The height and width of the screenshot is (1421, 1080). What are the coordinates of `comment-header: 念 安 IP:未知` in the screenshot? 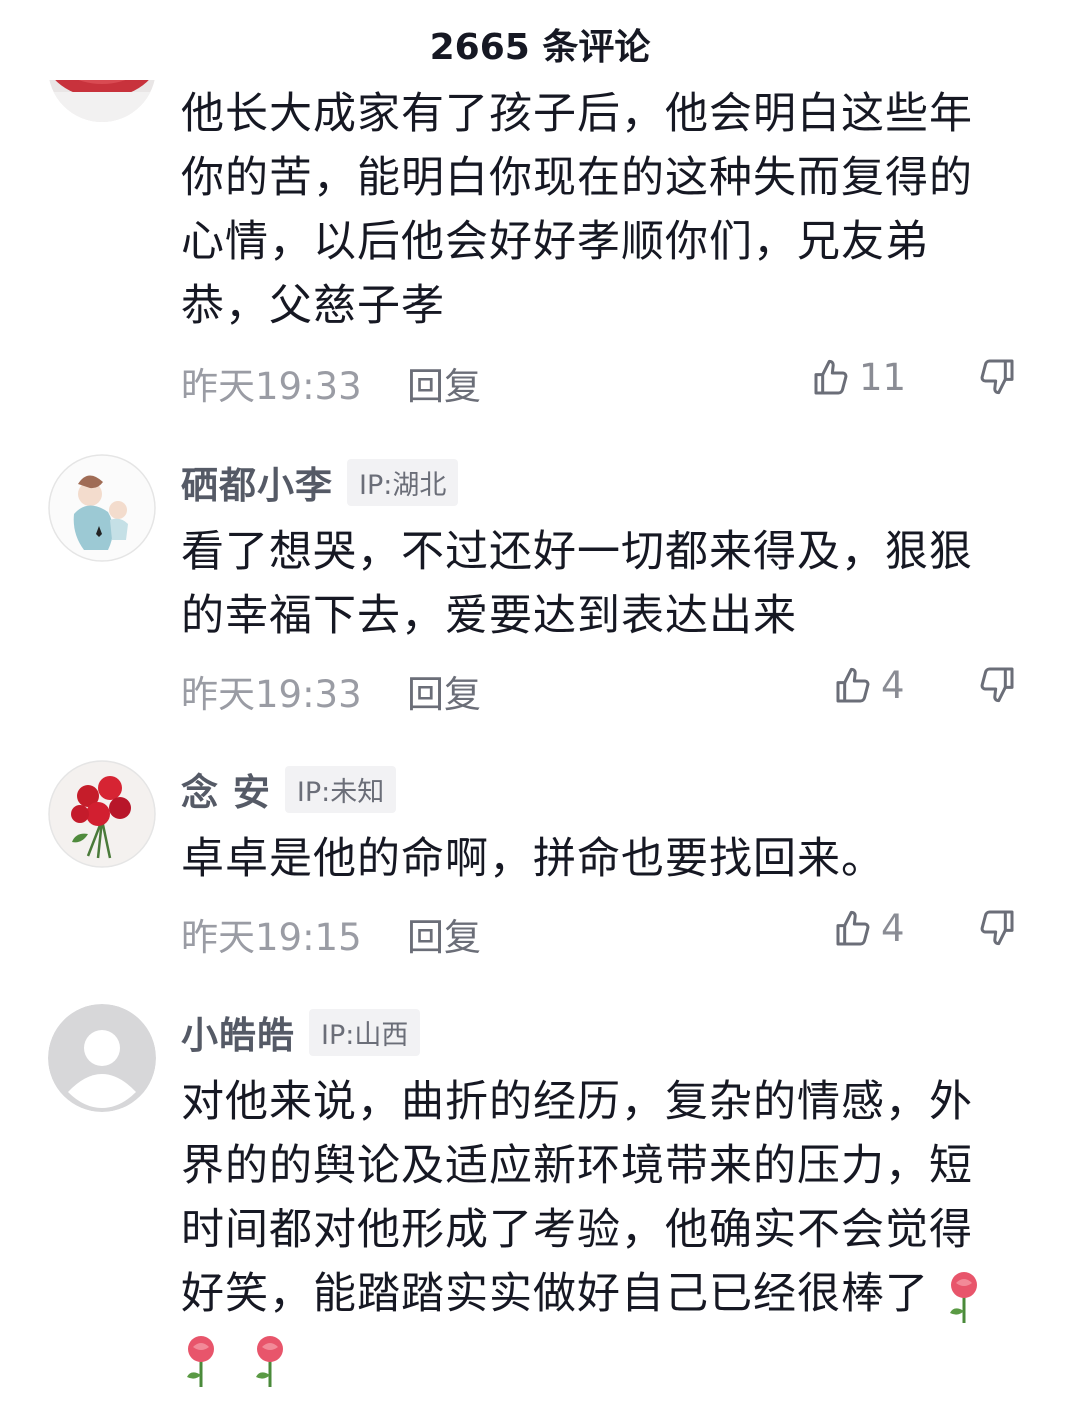 It's located at (289, 789).